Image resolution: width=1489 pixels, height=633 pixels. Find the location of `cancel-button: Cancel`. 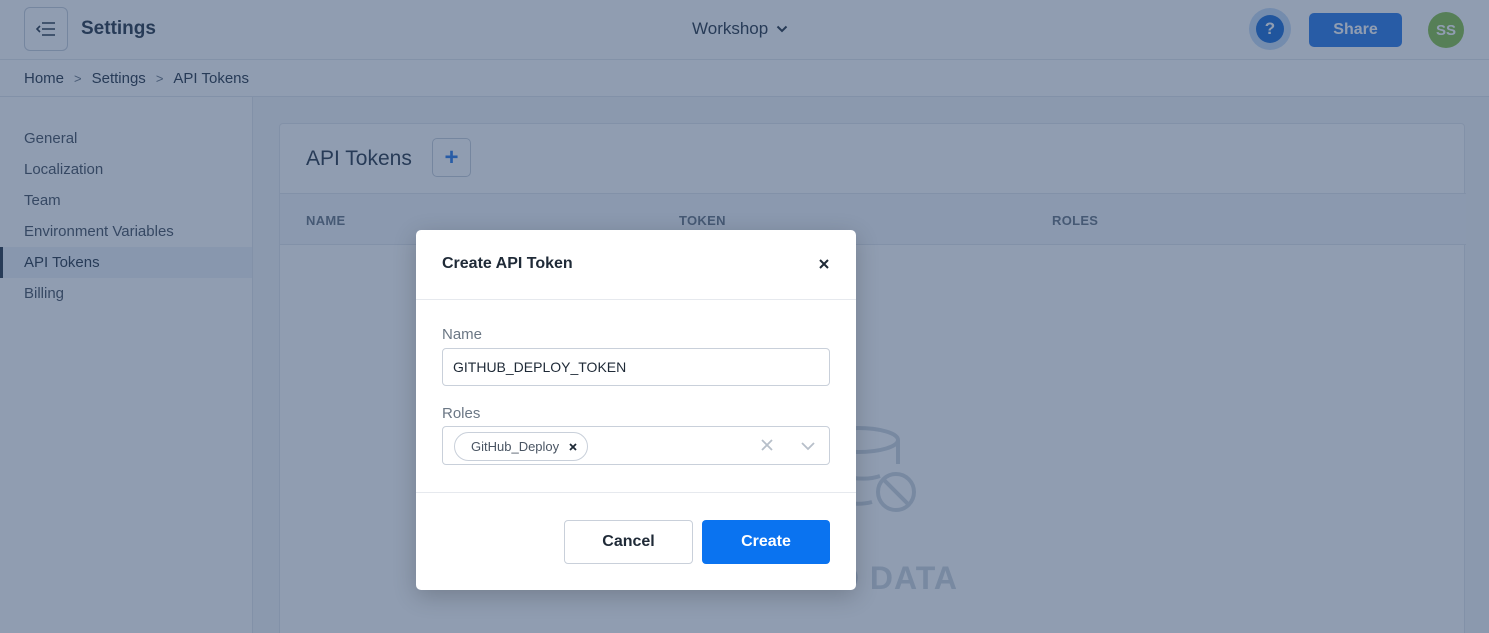

cancel-button: Cancel is located at coordinates (628, 542).